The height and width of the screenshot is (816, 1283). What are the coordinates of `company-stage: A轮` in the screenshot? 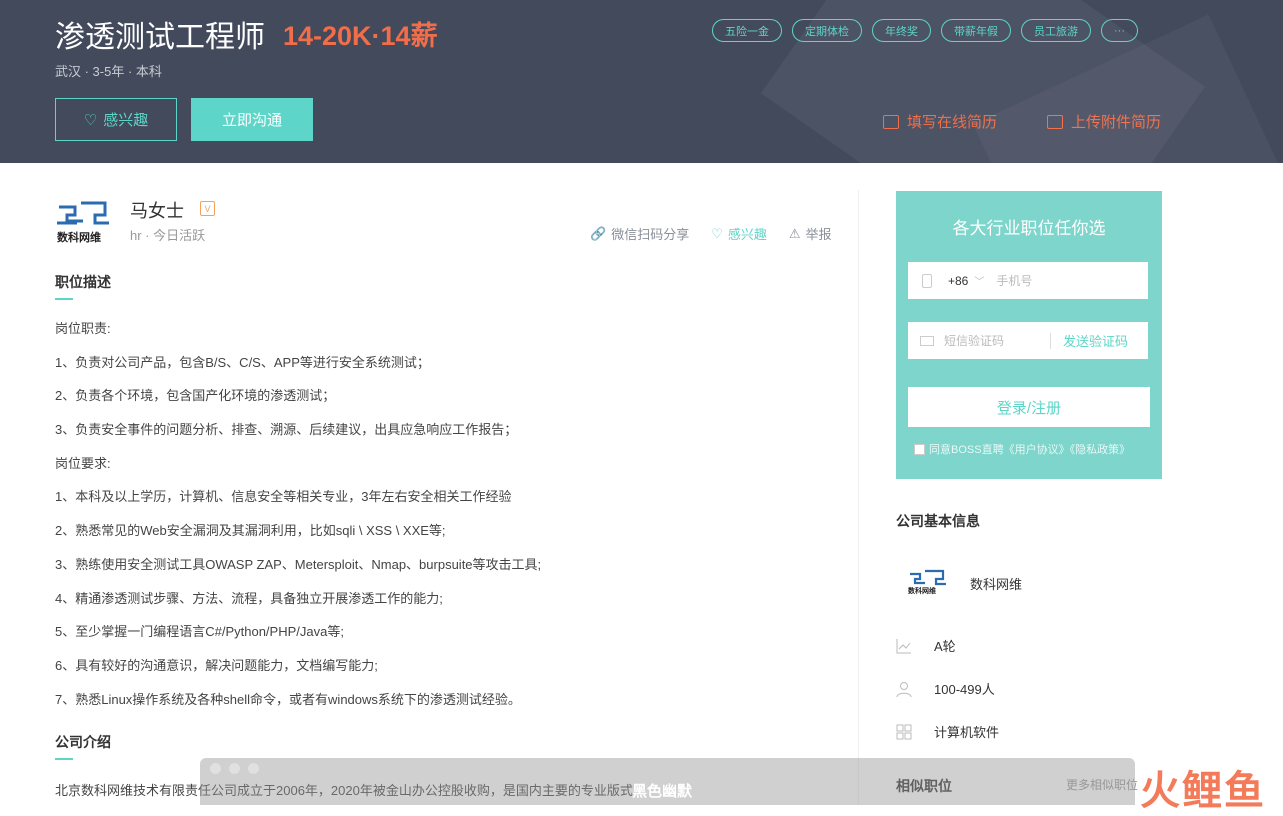 It's located at (926, 645).